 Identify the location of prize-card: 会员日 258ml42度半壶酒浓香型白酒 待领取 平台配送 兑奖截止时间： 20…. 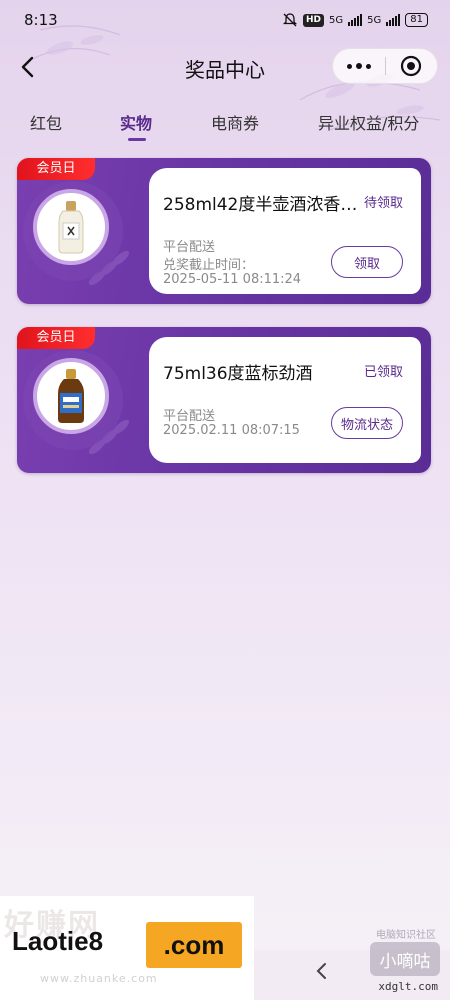
(224, 231).